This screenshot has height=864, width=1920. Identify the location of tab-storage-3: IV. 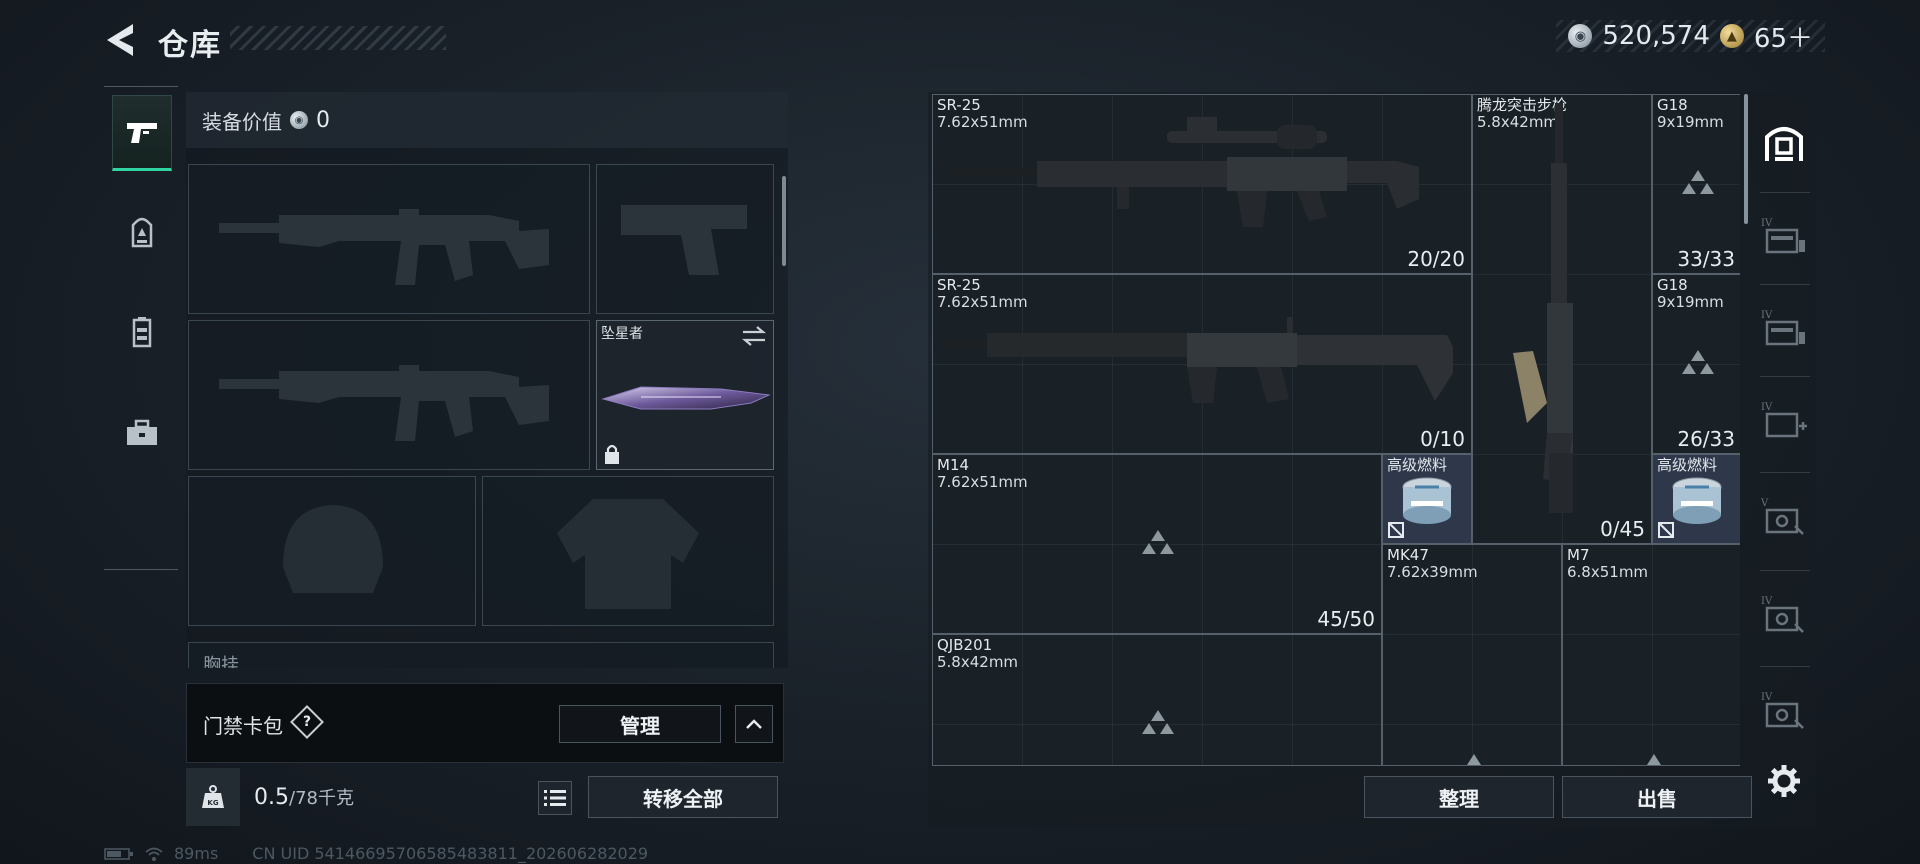
(1784, 328).